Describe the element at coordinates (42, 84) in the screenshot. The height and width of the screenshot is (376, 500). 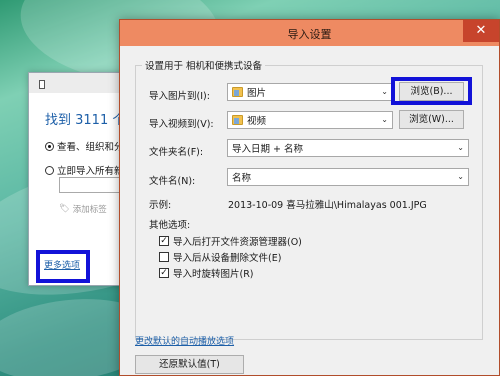
I see `document-icon` at that location.